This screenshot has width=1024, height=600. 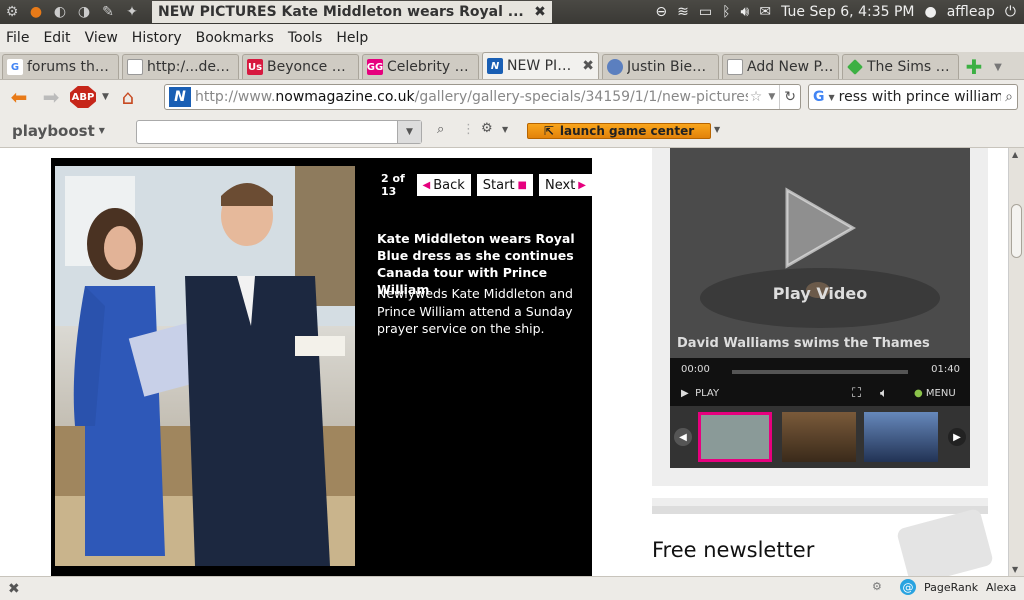 I want to click on home-icon: ⌂, so click(x=128, y=97).